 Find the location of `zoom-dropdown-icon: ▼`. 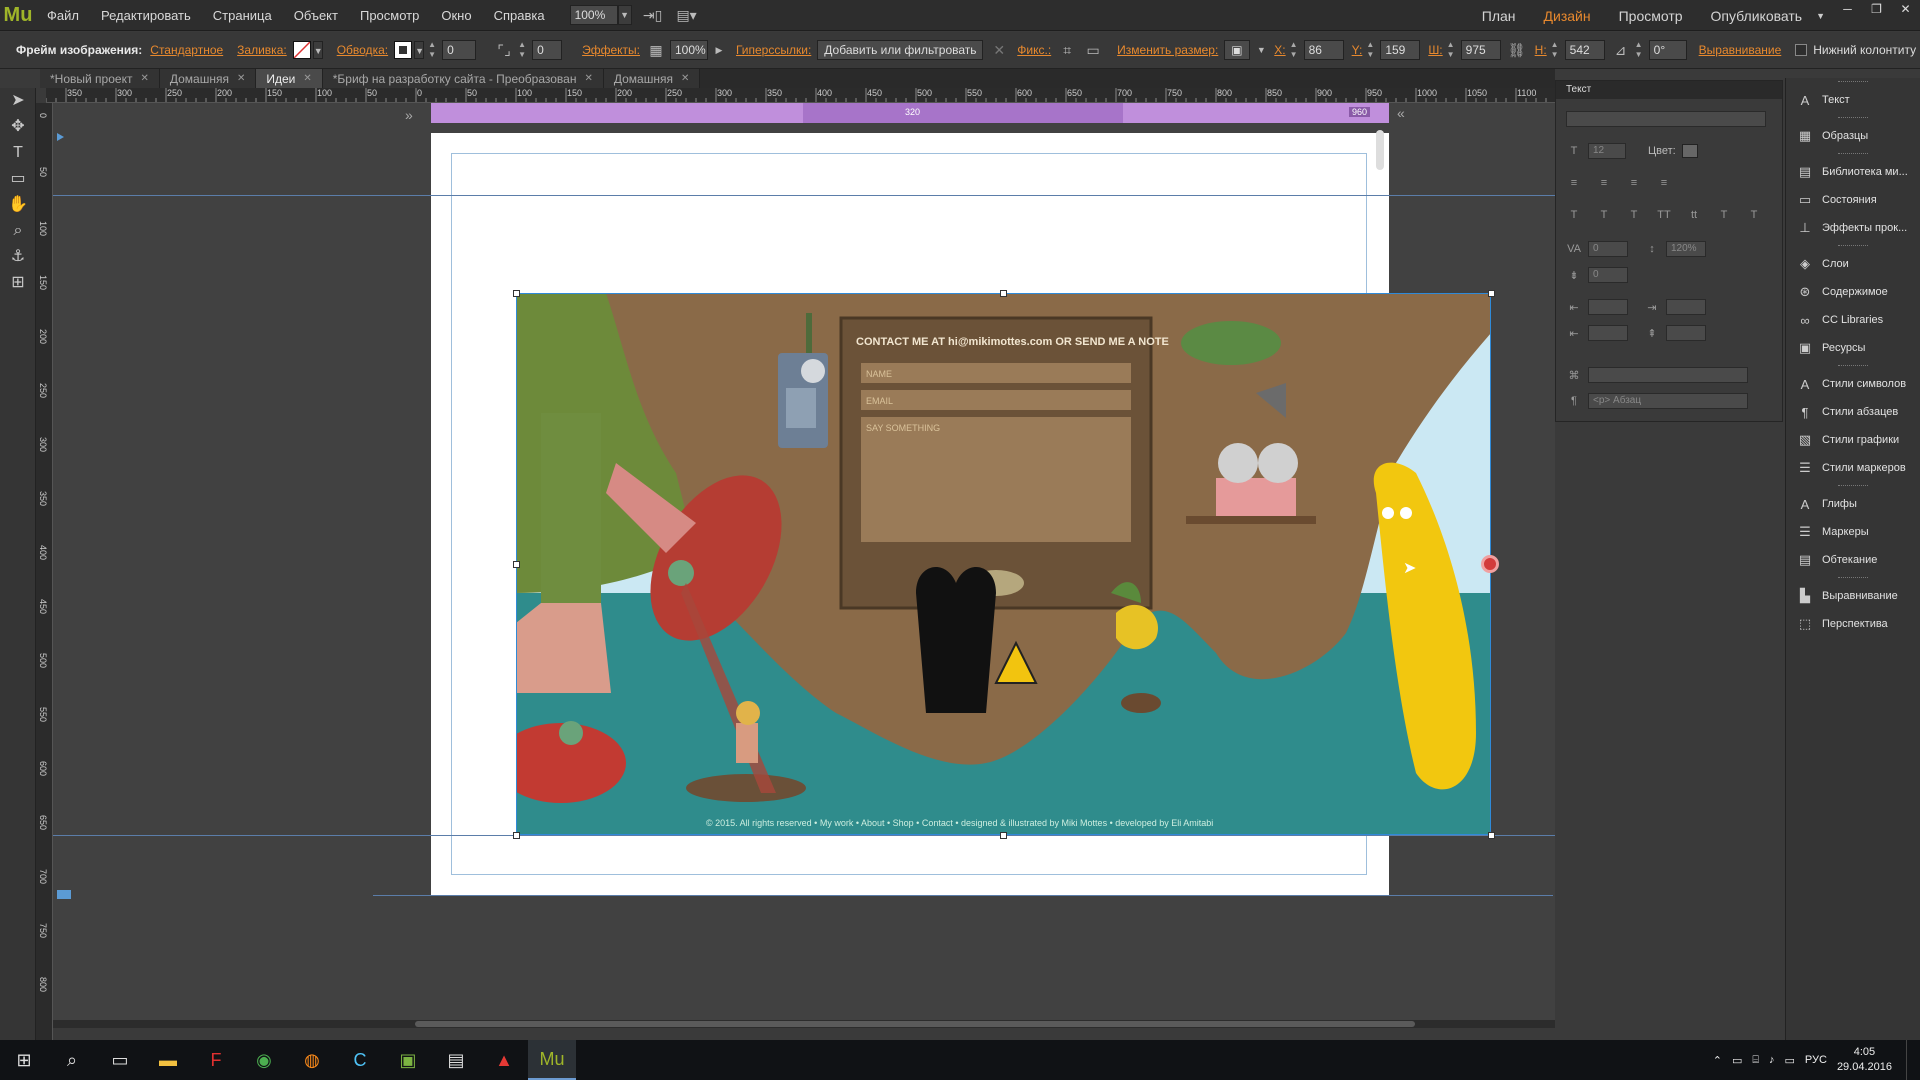

zoom-dropdown-icon: ▼ is located at coordinates (624, 15).